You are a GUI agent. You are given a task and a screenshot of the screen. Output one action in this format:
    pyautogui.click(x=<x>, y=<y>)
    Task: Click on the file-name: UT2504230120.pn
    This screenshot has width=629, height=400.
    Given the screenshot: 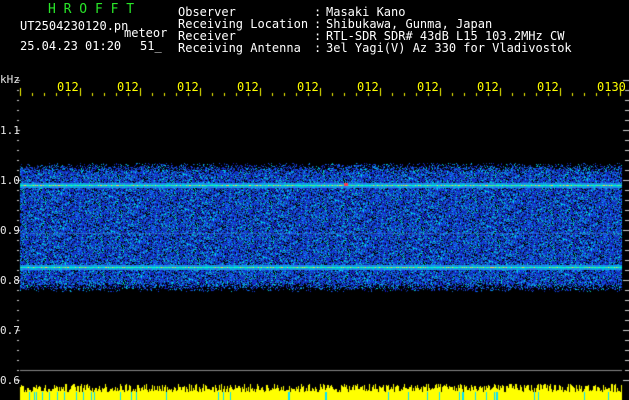 What is the action you would take?
    pyautogui.click(x=74, y=26)
    